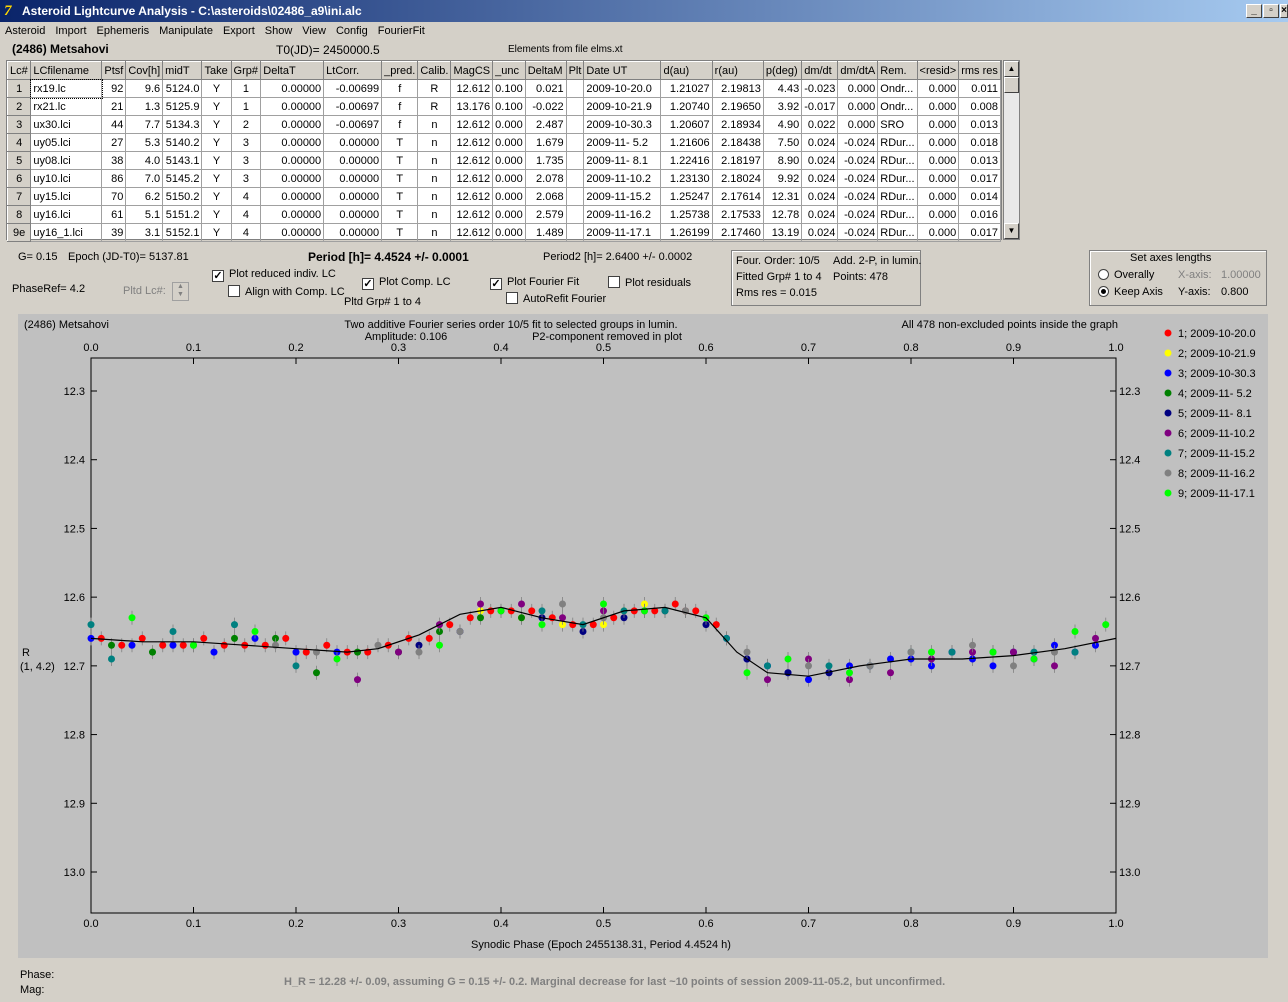 Image resolution: width=1288 pixels, height=1002 pixels. I want to click on row-header: 2, so click(19, 106).